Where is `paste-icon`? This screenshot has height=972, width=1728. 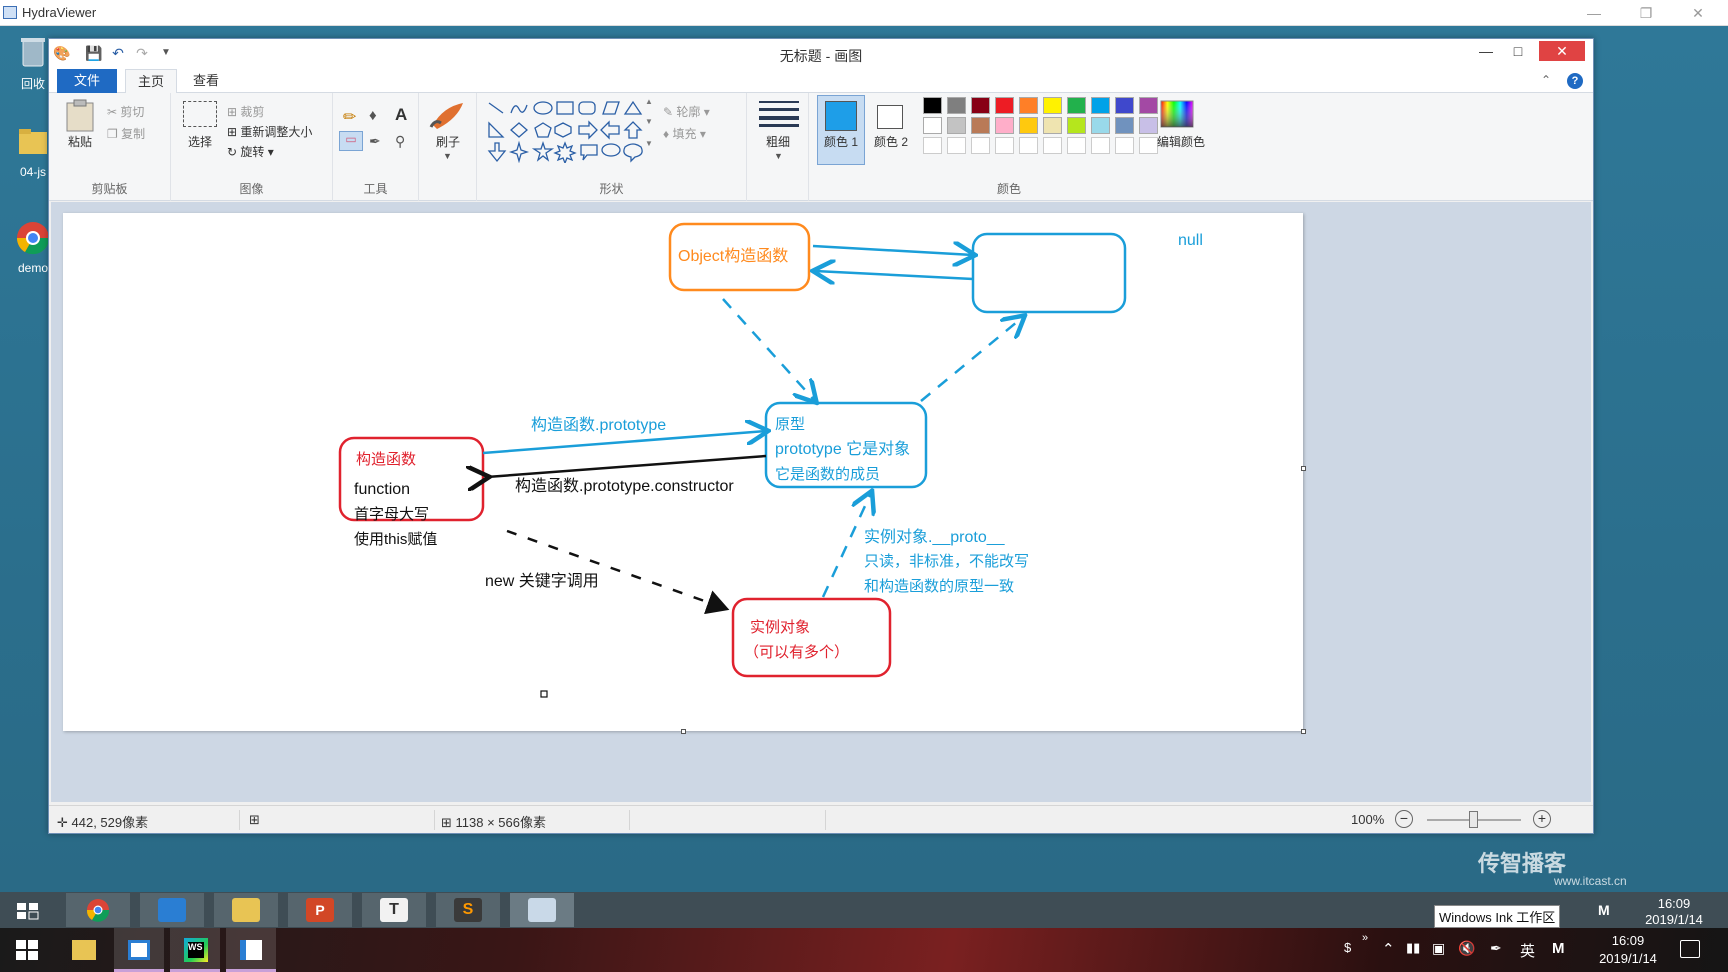
paste-icon is located at coordinates (80, 116).